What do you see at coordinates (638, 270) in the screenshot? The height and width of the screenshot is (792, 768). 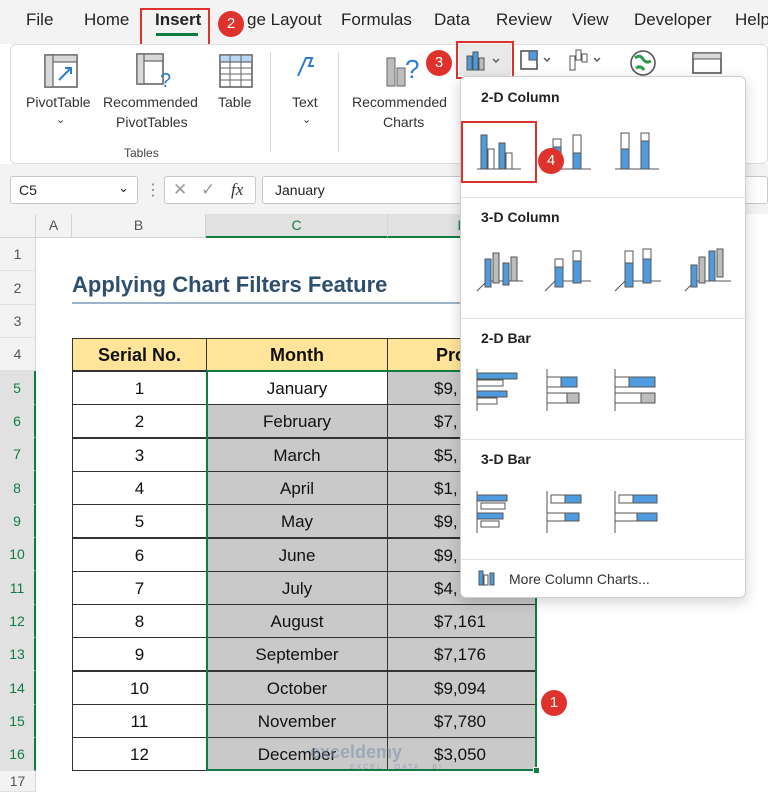 I see `3d-stacked-100-column-icon` at bounding box center [638, 270].